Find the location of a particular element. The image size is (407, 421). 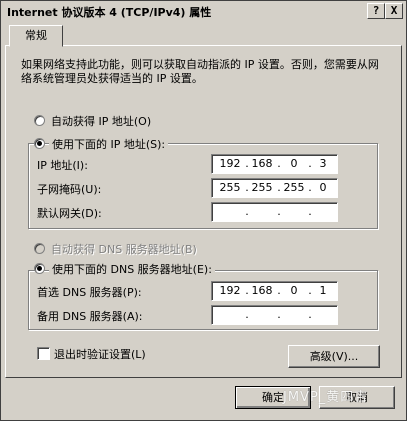

validate-on-exit-label: 退出时验证设置(L) is located at coordinates (100, 354).